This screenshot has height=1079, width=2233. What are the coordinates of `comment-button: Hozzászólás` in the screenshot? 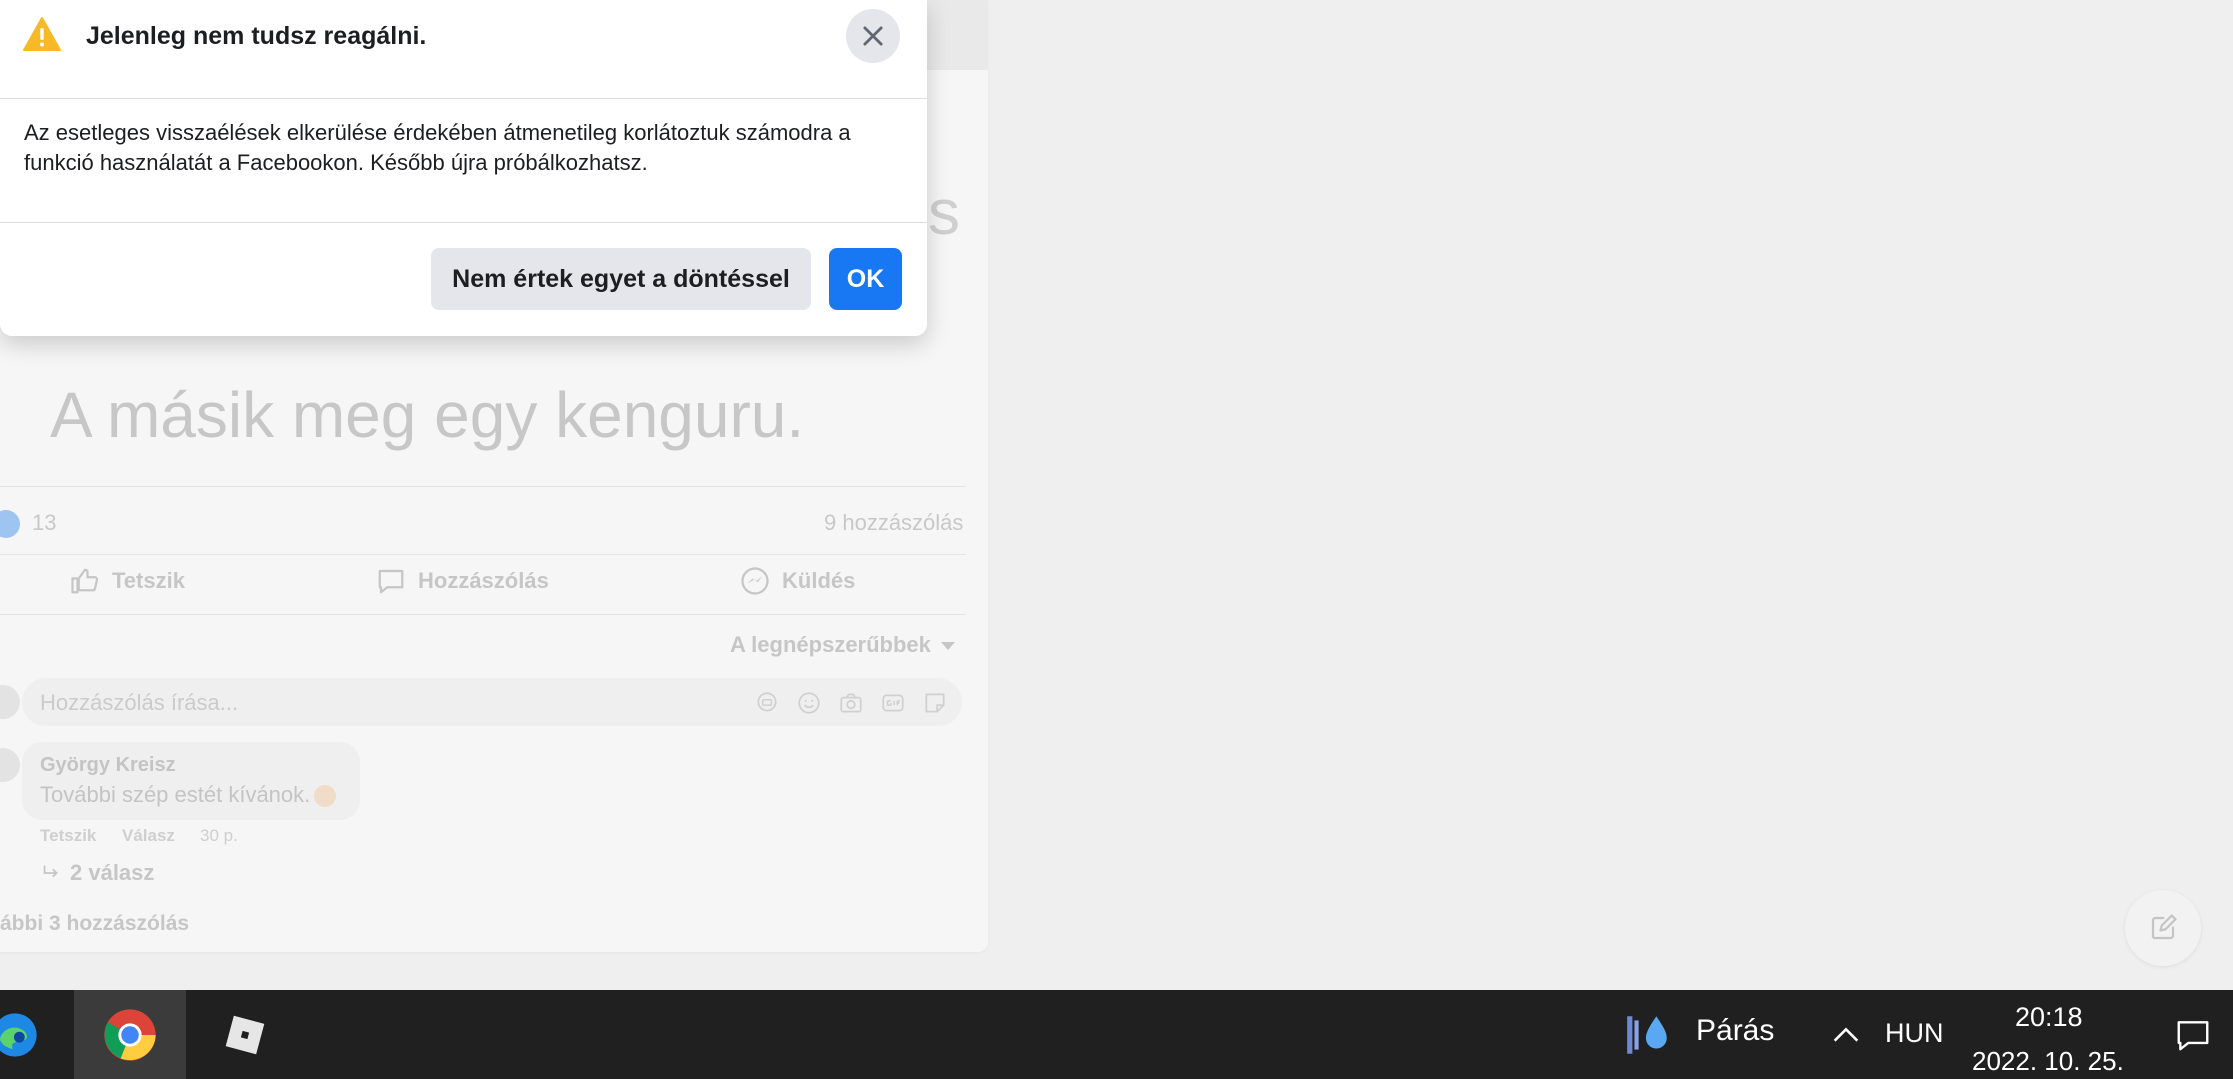 It's located at (462, 581).